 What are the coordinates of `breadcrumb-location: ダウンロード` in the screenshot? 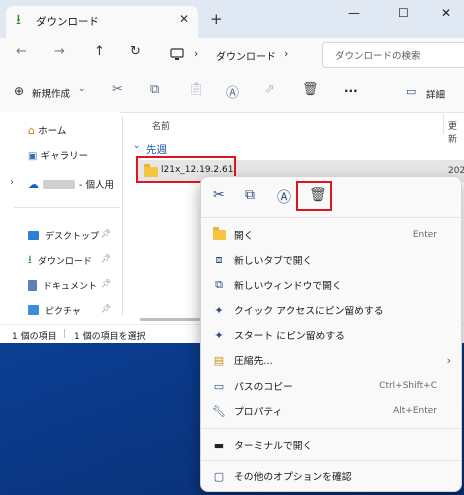 It's located at (246, 55).